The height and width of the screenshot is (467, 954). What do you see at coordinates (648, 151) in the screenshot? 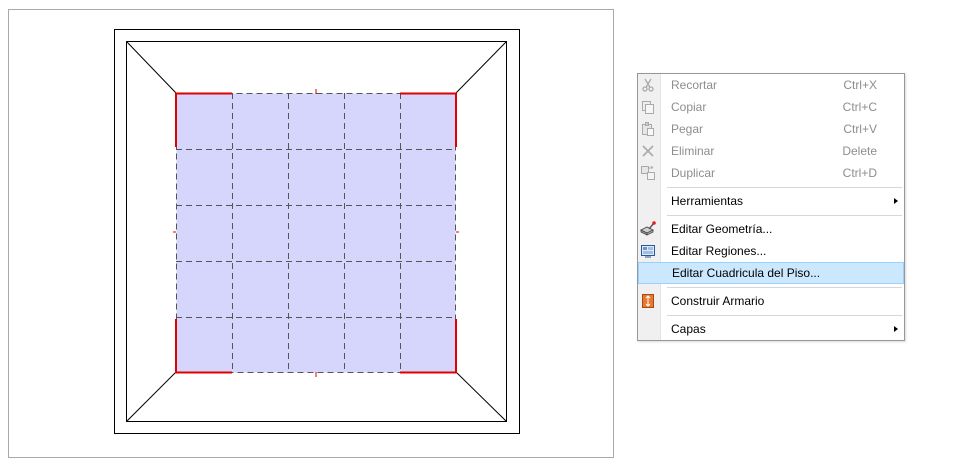
I see `delete-x-icon` at bounding box center [648, 151].